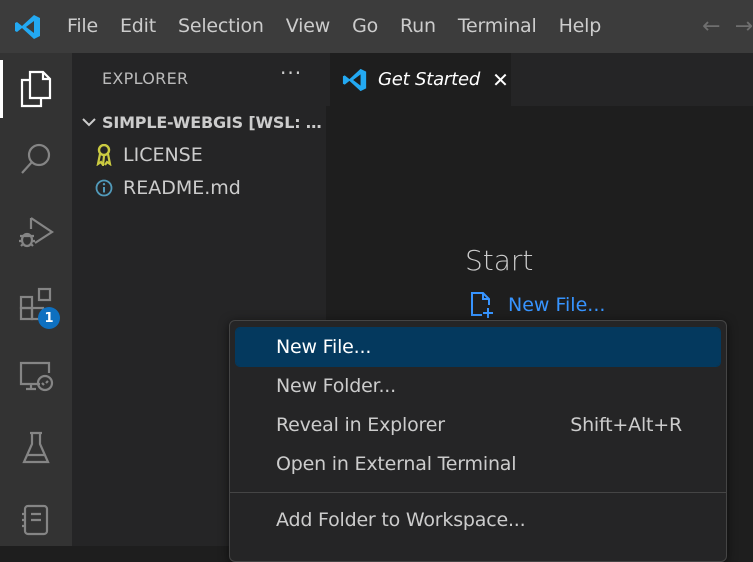  Describe the element at coordinates (49, 318) in the screenshot. I see `extensions-badge: 1` at that location.